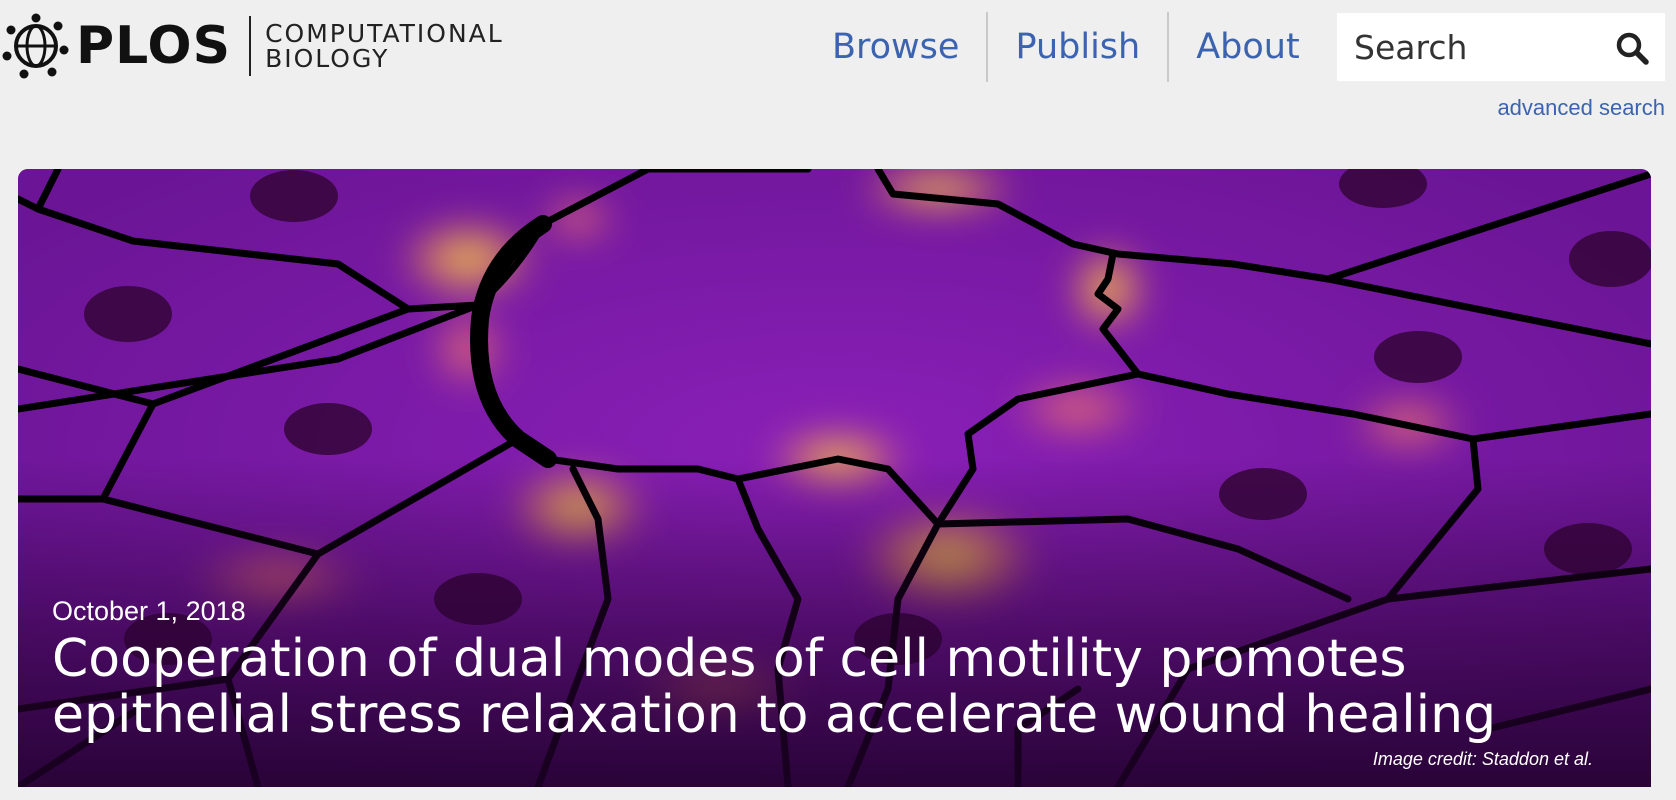 The image size is (1676, 800). What do you see at coordinates (1581, 108) in the screenshot?
I see `advanced-search-link: advanced search` at bounding box center [1581, 108].